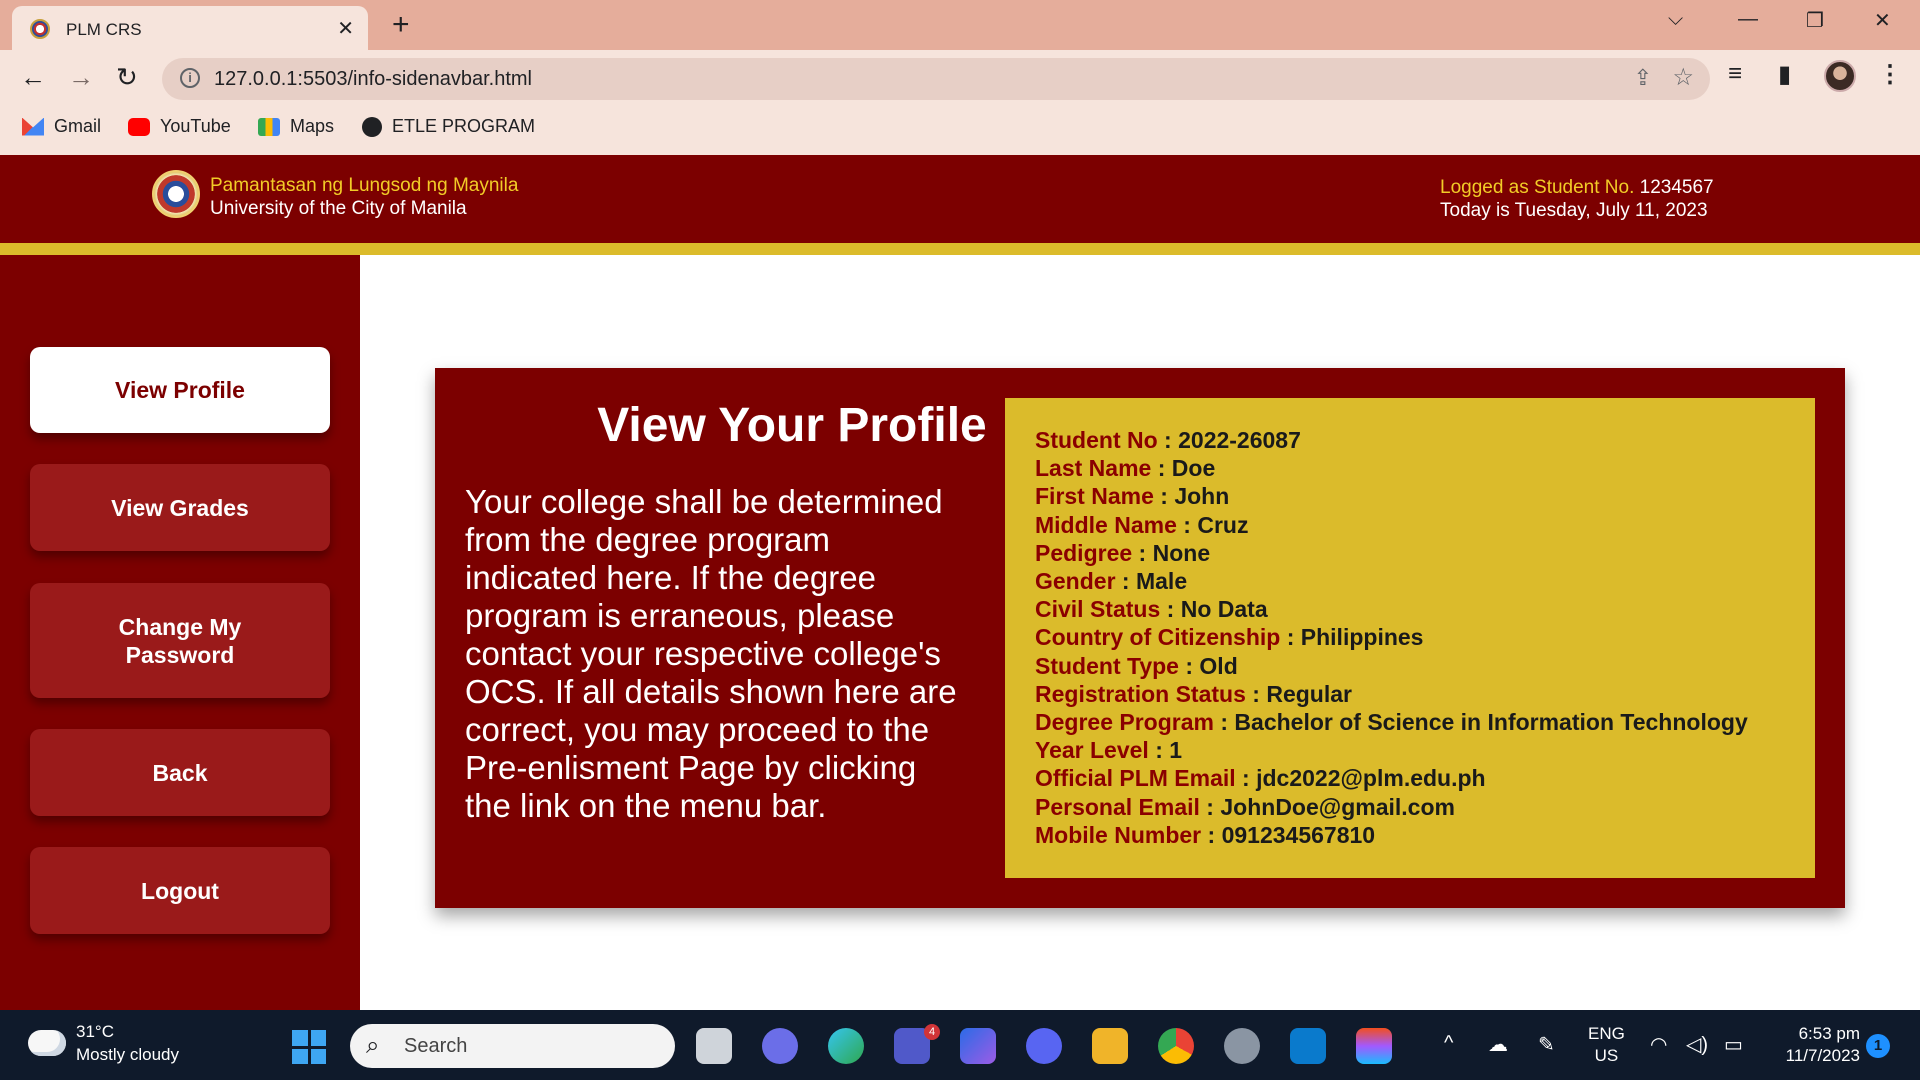 The height and width of the screenshot is (1080, 1920). What do you see at coordinates (1683, 77) in the screenshot?
I see `bookmark-star-icon: ☆` at bounding box center [1683, 77].